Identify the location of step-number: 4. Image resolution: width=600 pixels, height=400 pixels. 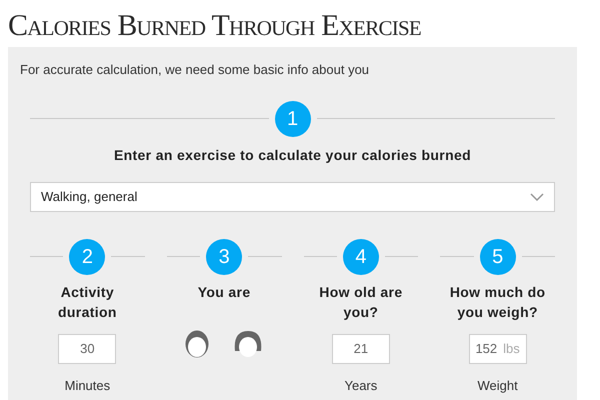
(360, 256).